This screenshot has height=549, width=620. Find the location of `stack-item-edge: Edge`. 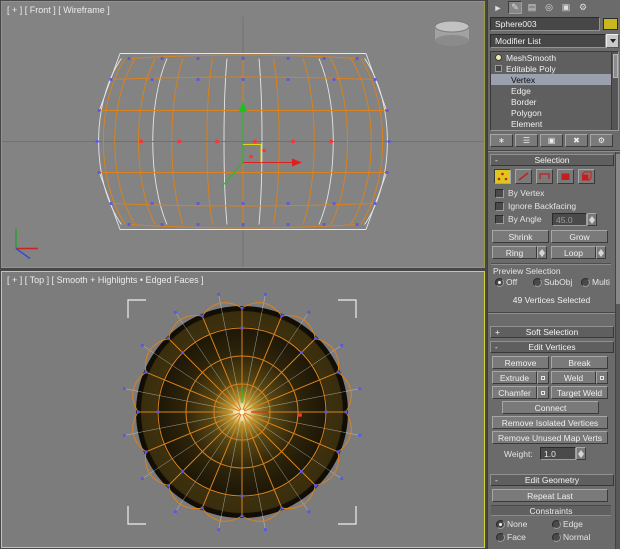

stack-item-edge: Edge is located at coordinates (554, 90).